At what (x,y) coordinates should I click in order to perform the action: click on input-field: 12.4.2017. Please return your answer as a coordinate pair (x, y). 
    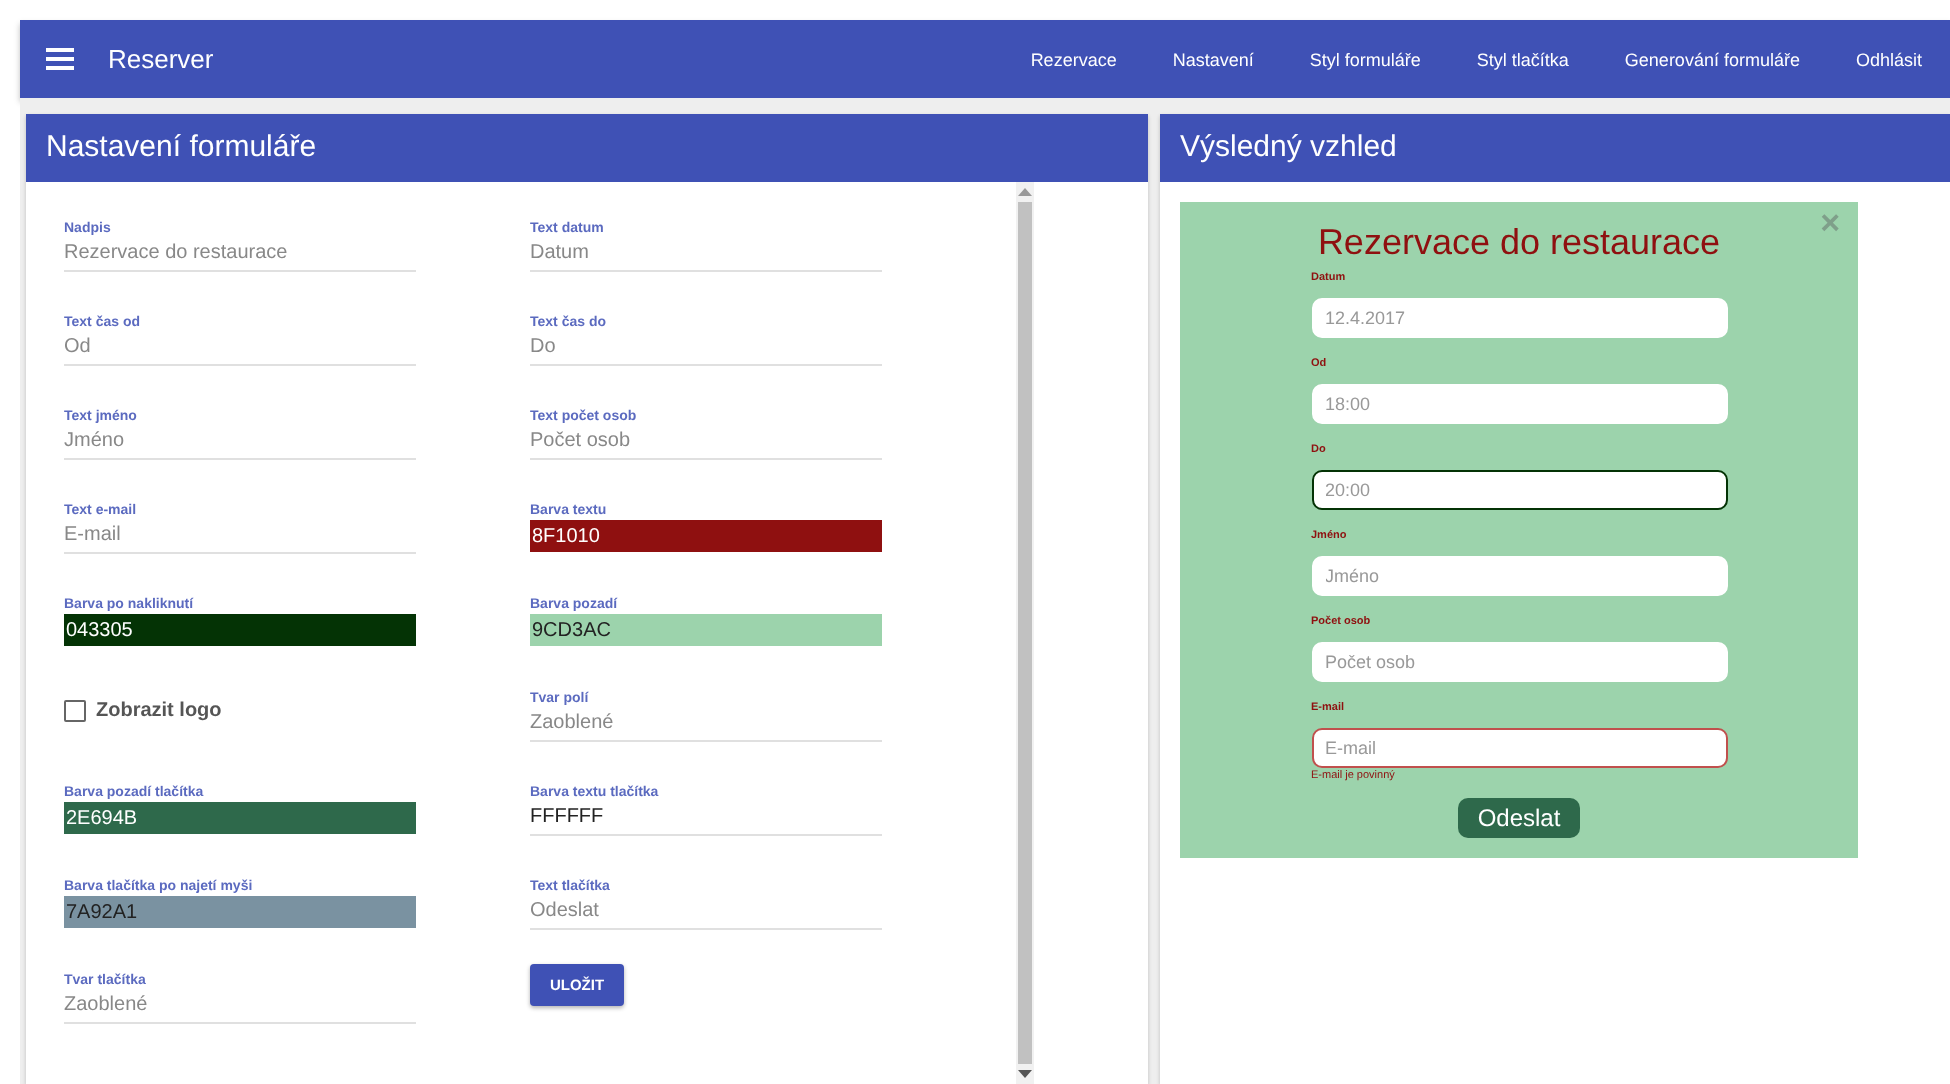
    Looking at the image, I should click on (1519, 318).